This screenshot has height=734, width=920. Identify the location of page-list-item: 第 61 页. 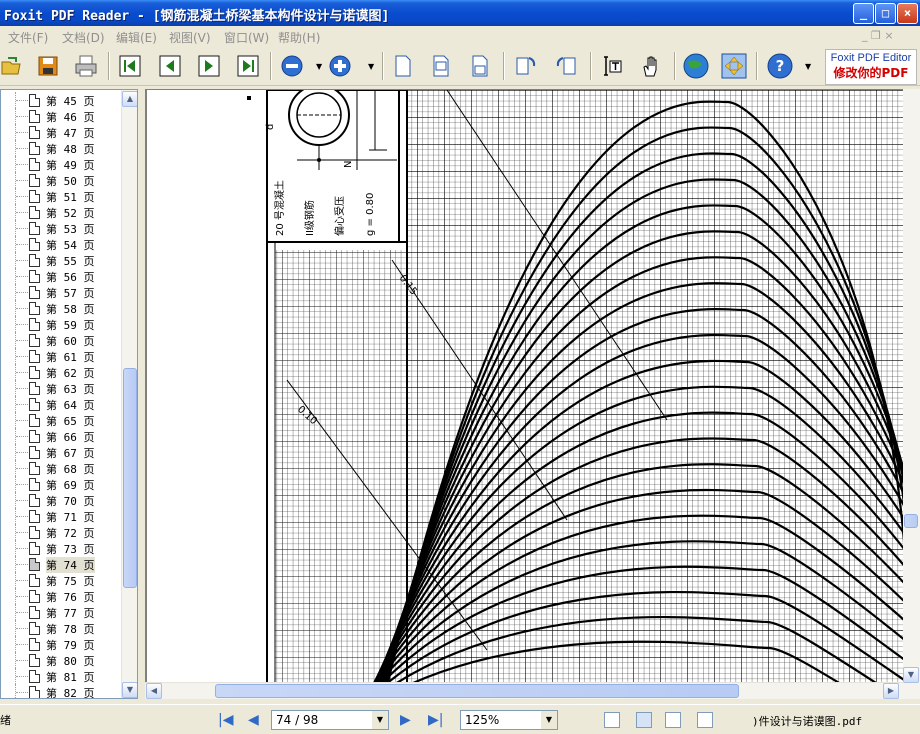
(61, 356).